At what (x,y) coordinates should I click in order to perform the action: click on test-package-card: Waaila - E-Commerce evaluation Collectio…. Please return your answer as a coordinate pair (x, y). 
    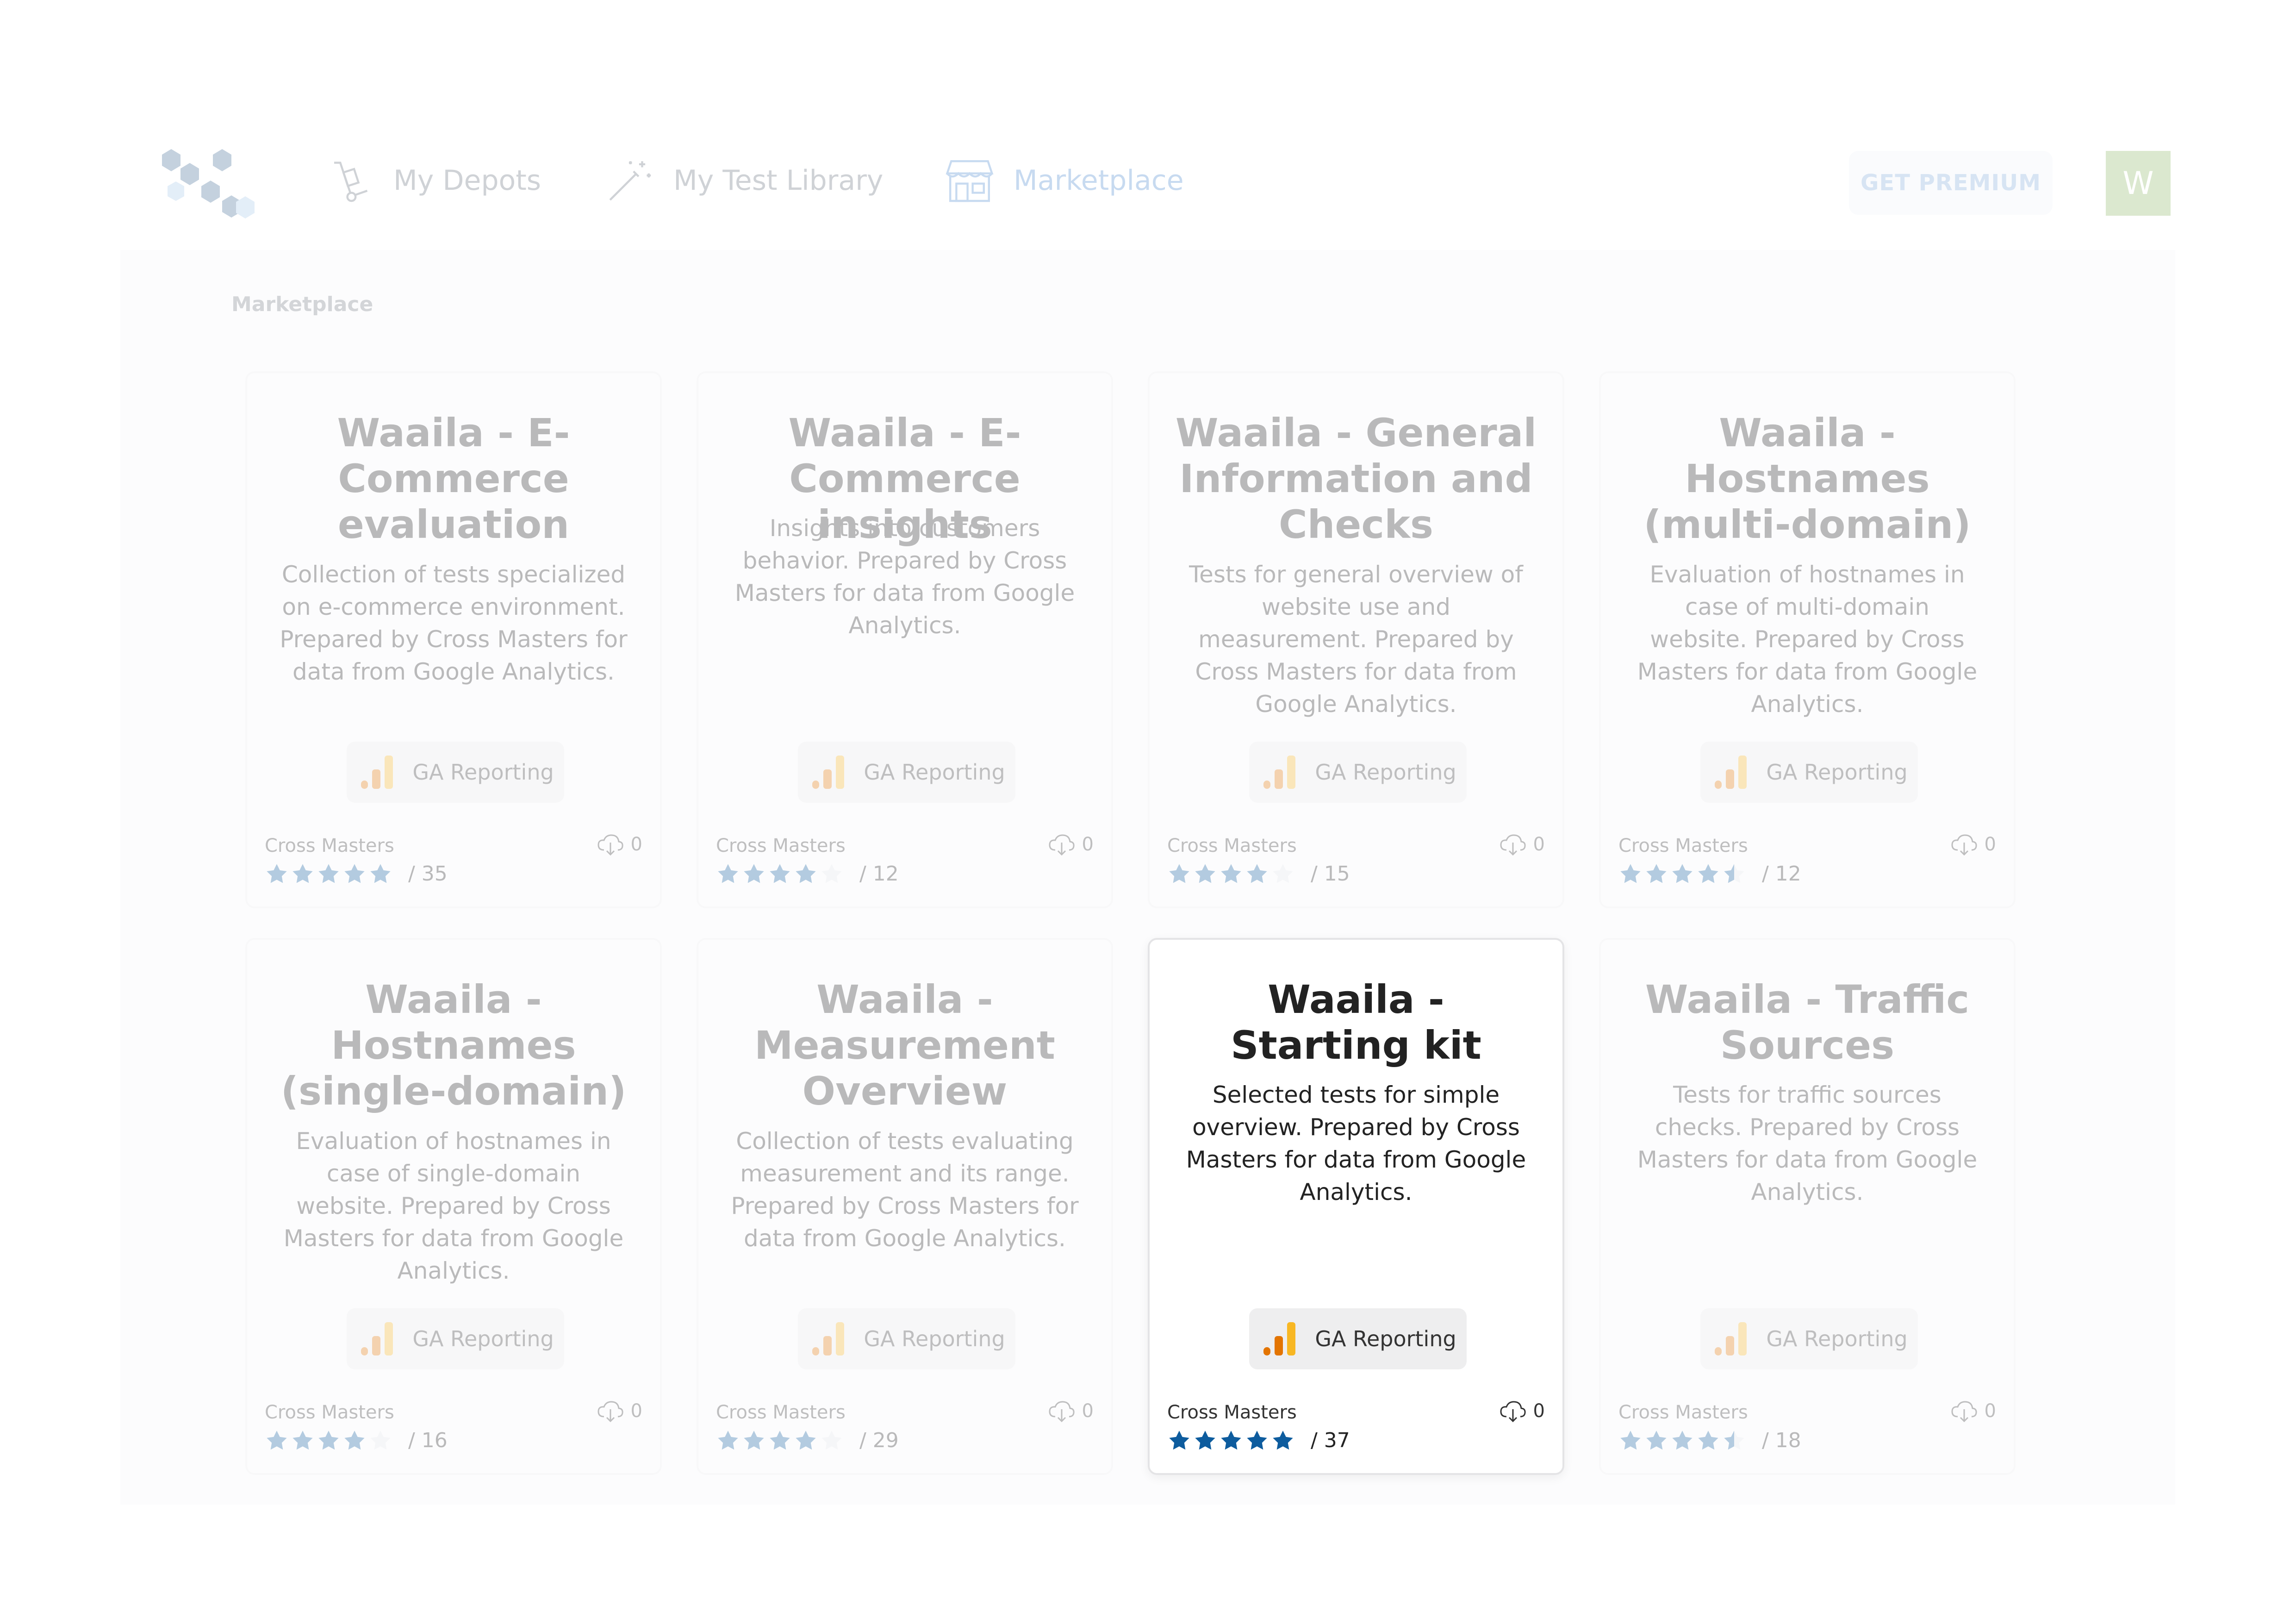
    Looking at the image, I should click on (453, 639).